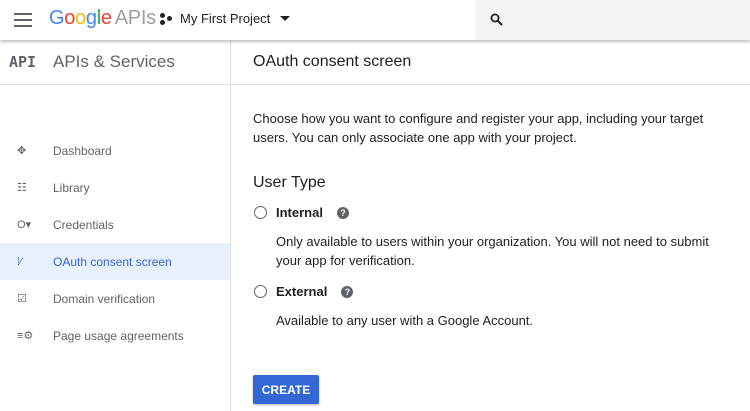 Image resolution: width=750 pixels, height=411 pixels. What do you see at coordinates (102, 18) in the screenshot?
I see `google-apis-logo: Google APIs` at bounding box center [102, 18].